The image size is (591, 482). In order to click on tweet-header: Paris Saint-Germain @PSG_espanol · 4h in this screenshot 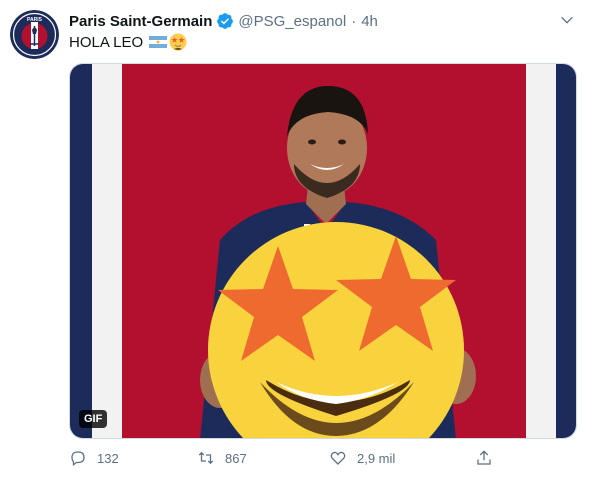, I will do `click(223, 21)`.